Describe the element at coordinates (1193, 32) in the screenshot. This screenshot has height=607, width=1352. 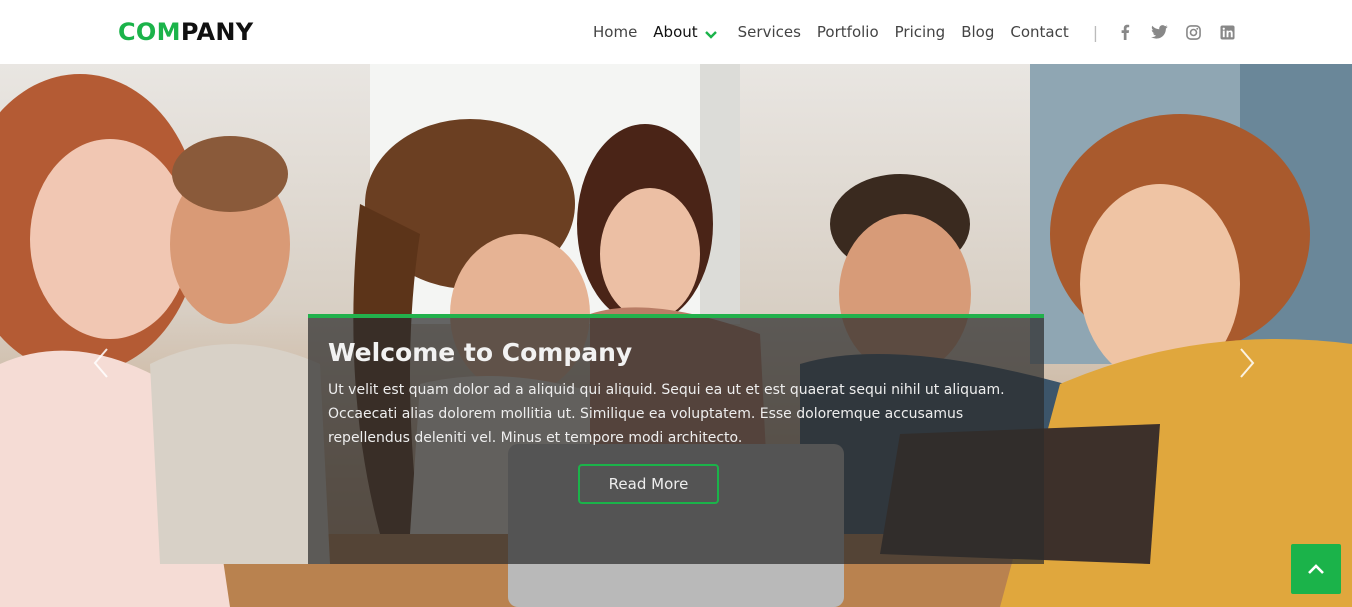
I see `instagram-icon` at that location.